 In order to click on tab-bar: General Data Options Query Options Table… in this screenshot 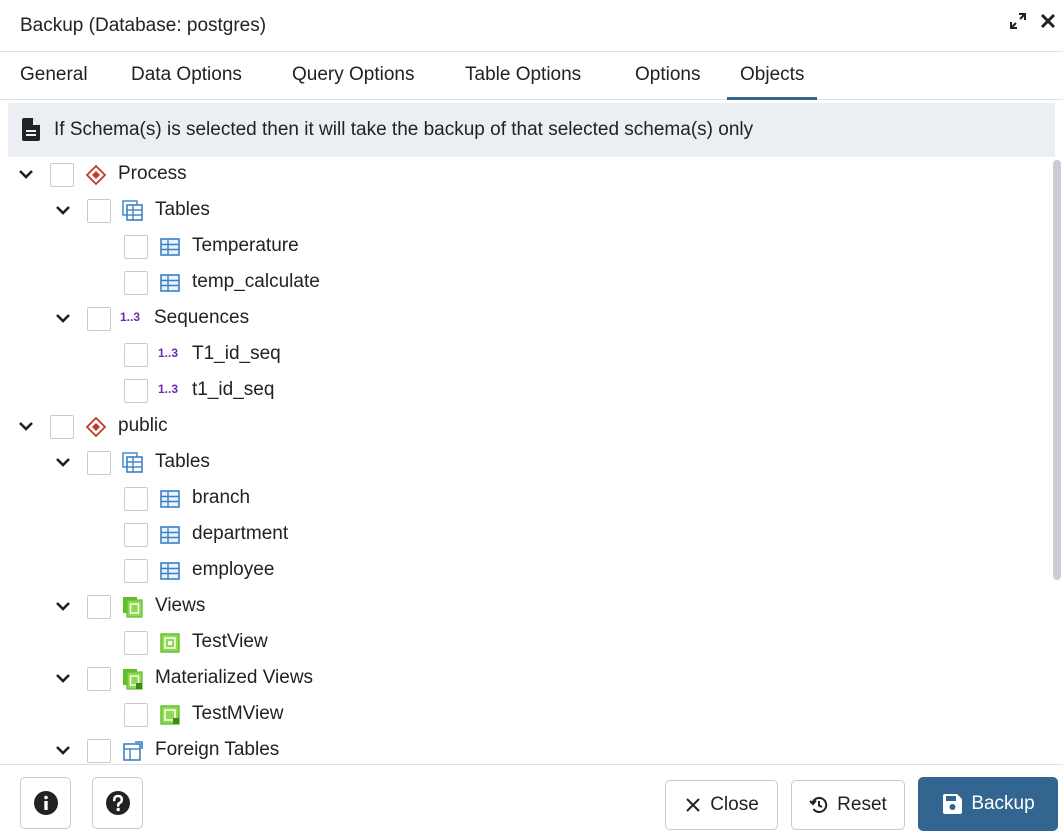, I will do `click(531, 76)`.